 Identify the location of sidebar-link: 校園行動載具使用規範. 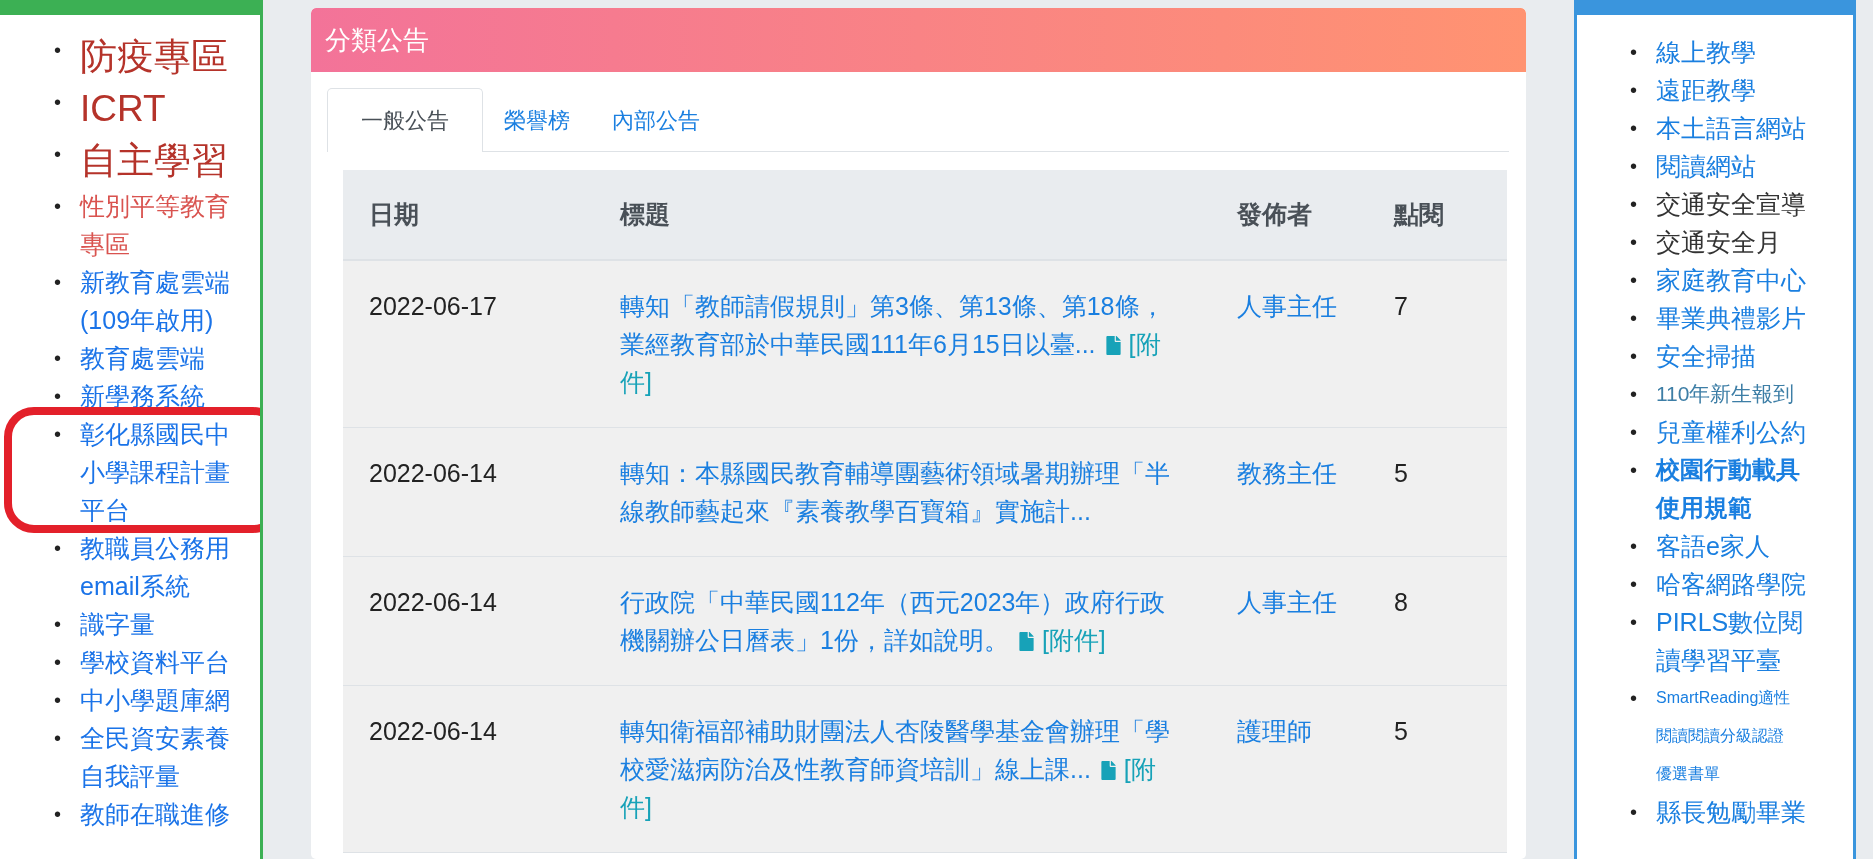
(1737, 489).